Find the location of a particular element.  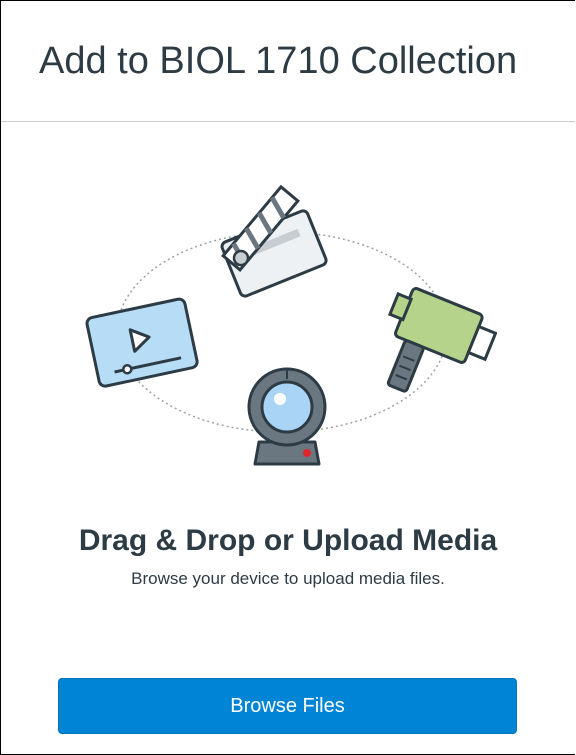

clapperboard-icon is located at coordinates (274, 241).